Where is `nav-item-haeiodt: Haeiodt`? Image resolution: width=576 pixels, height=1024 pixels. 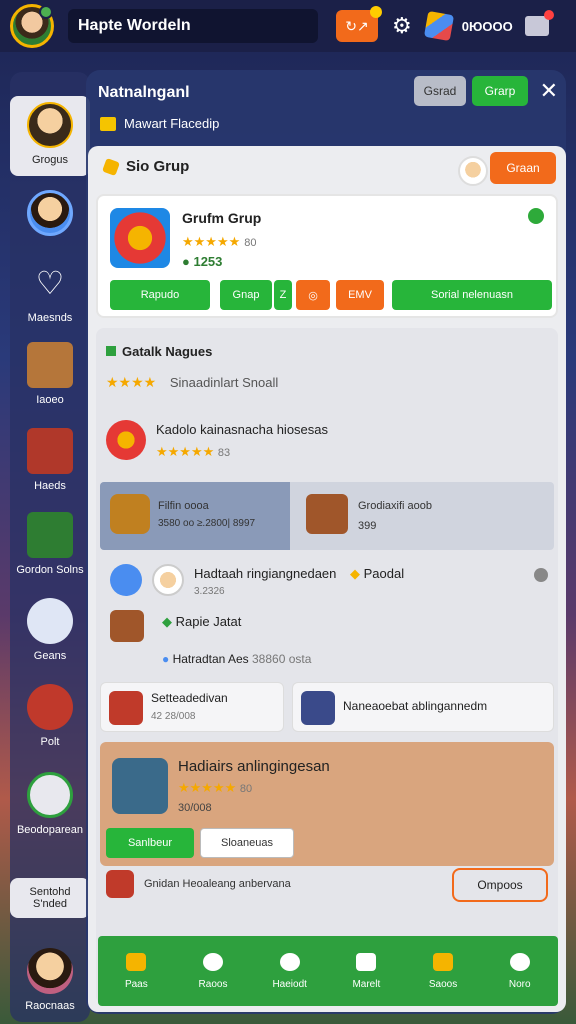
nav-item-haeiodt: Haeiodt is located at coordinates (289, 971).